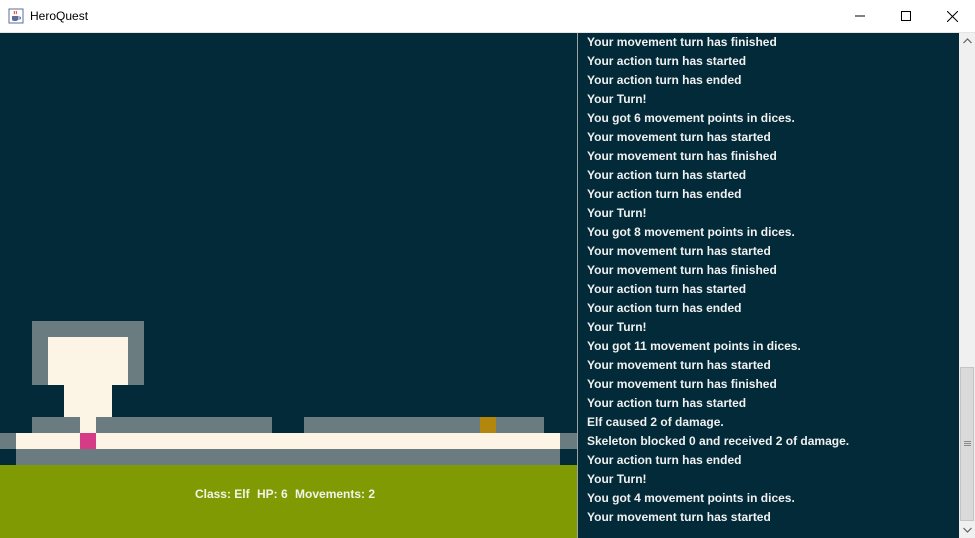 The width and height of the screenshot is (975, 538). I want to click on hero-stats: Class: Elf HP: 6 Movements: 2, so click(285, 494).